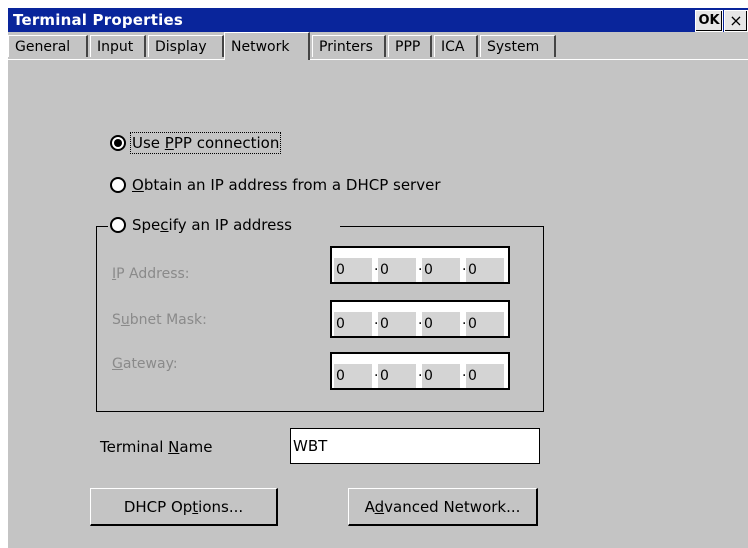 The height and width of the screenshot is (548, 748). What do you see at coordinates (159, 320) in the screenshot?
I see `subnet-mask-label: Subnet Mask:` at bounding box center [159, 320].